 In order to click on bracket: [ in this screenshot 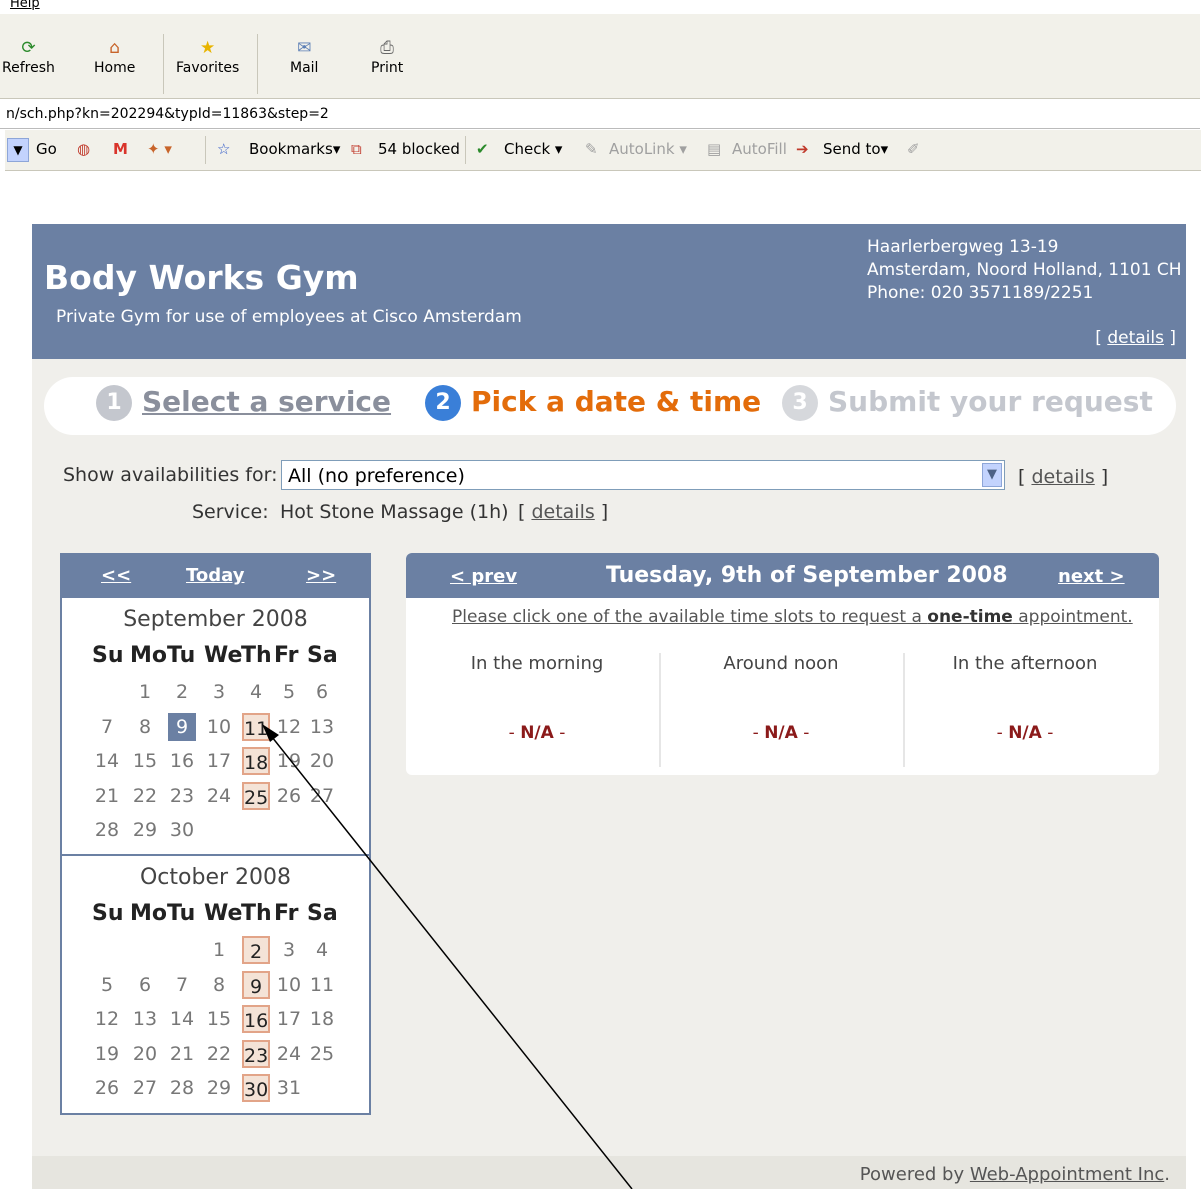, I will do `click(1101, 338)`.